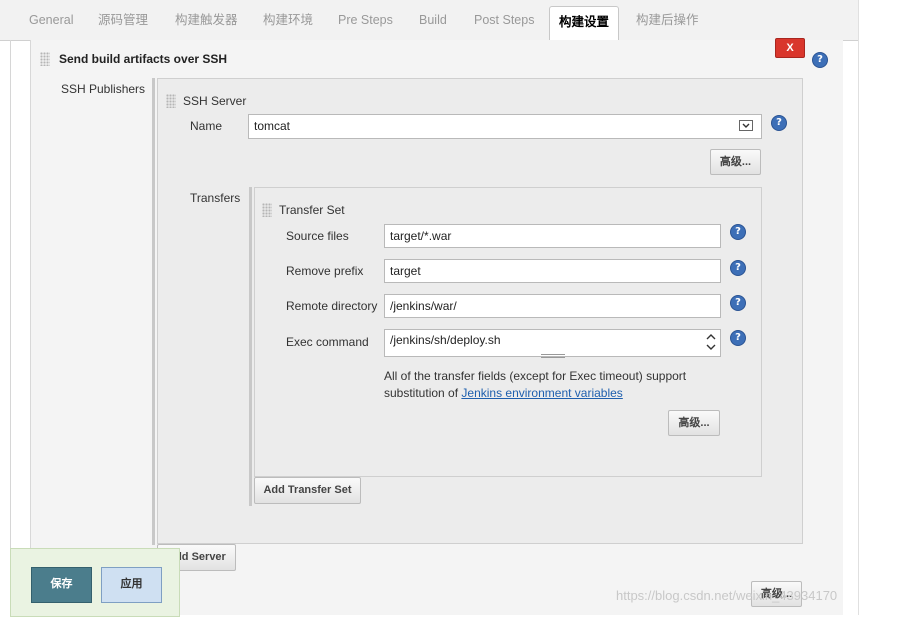 The image size is (898, 617). Describe the element at coordinates (552, 343) in the screenshot. I see `exec-command-textarea: /jenkins/sh/deploy.sh` at that location.